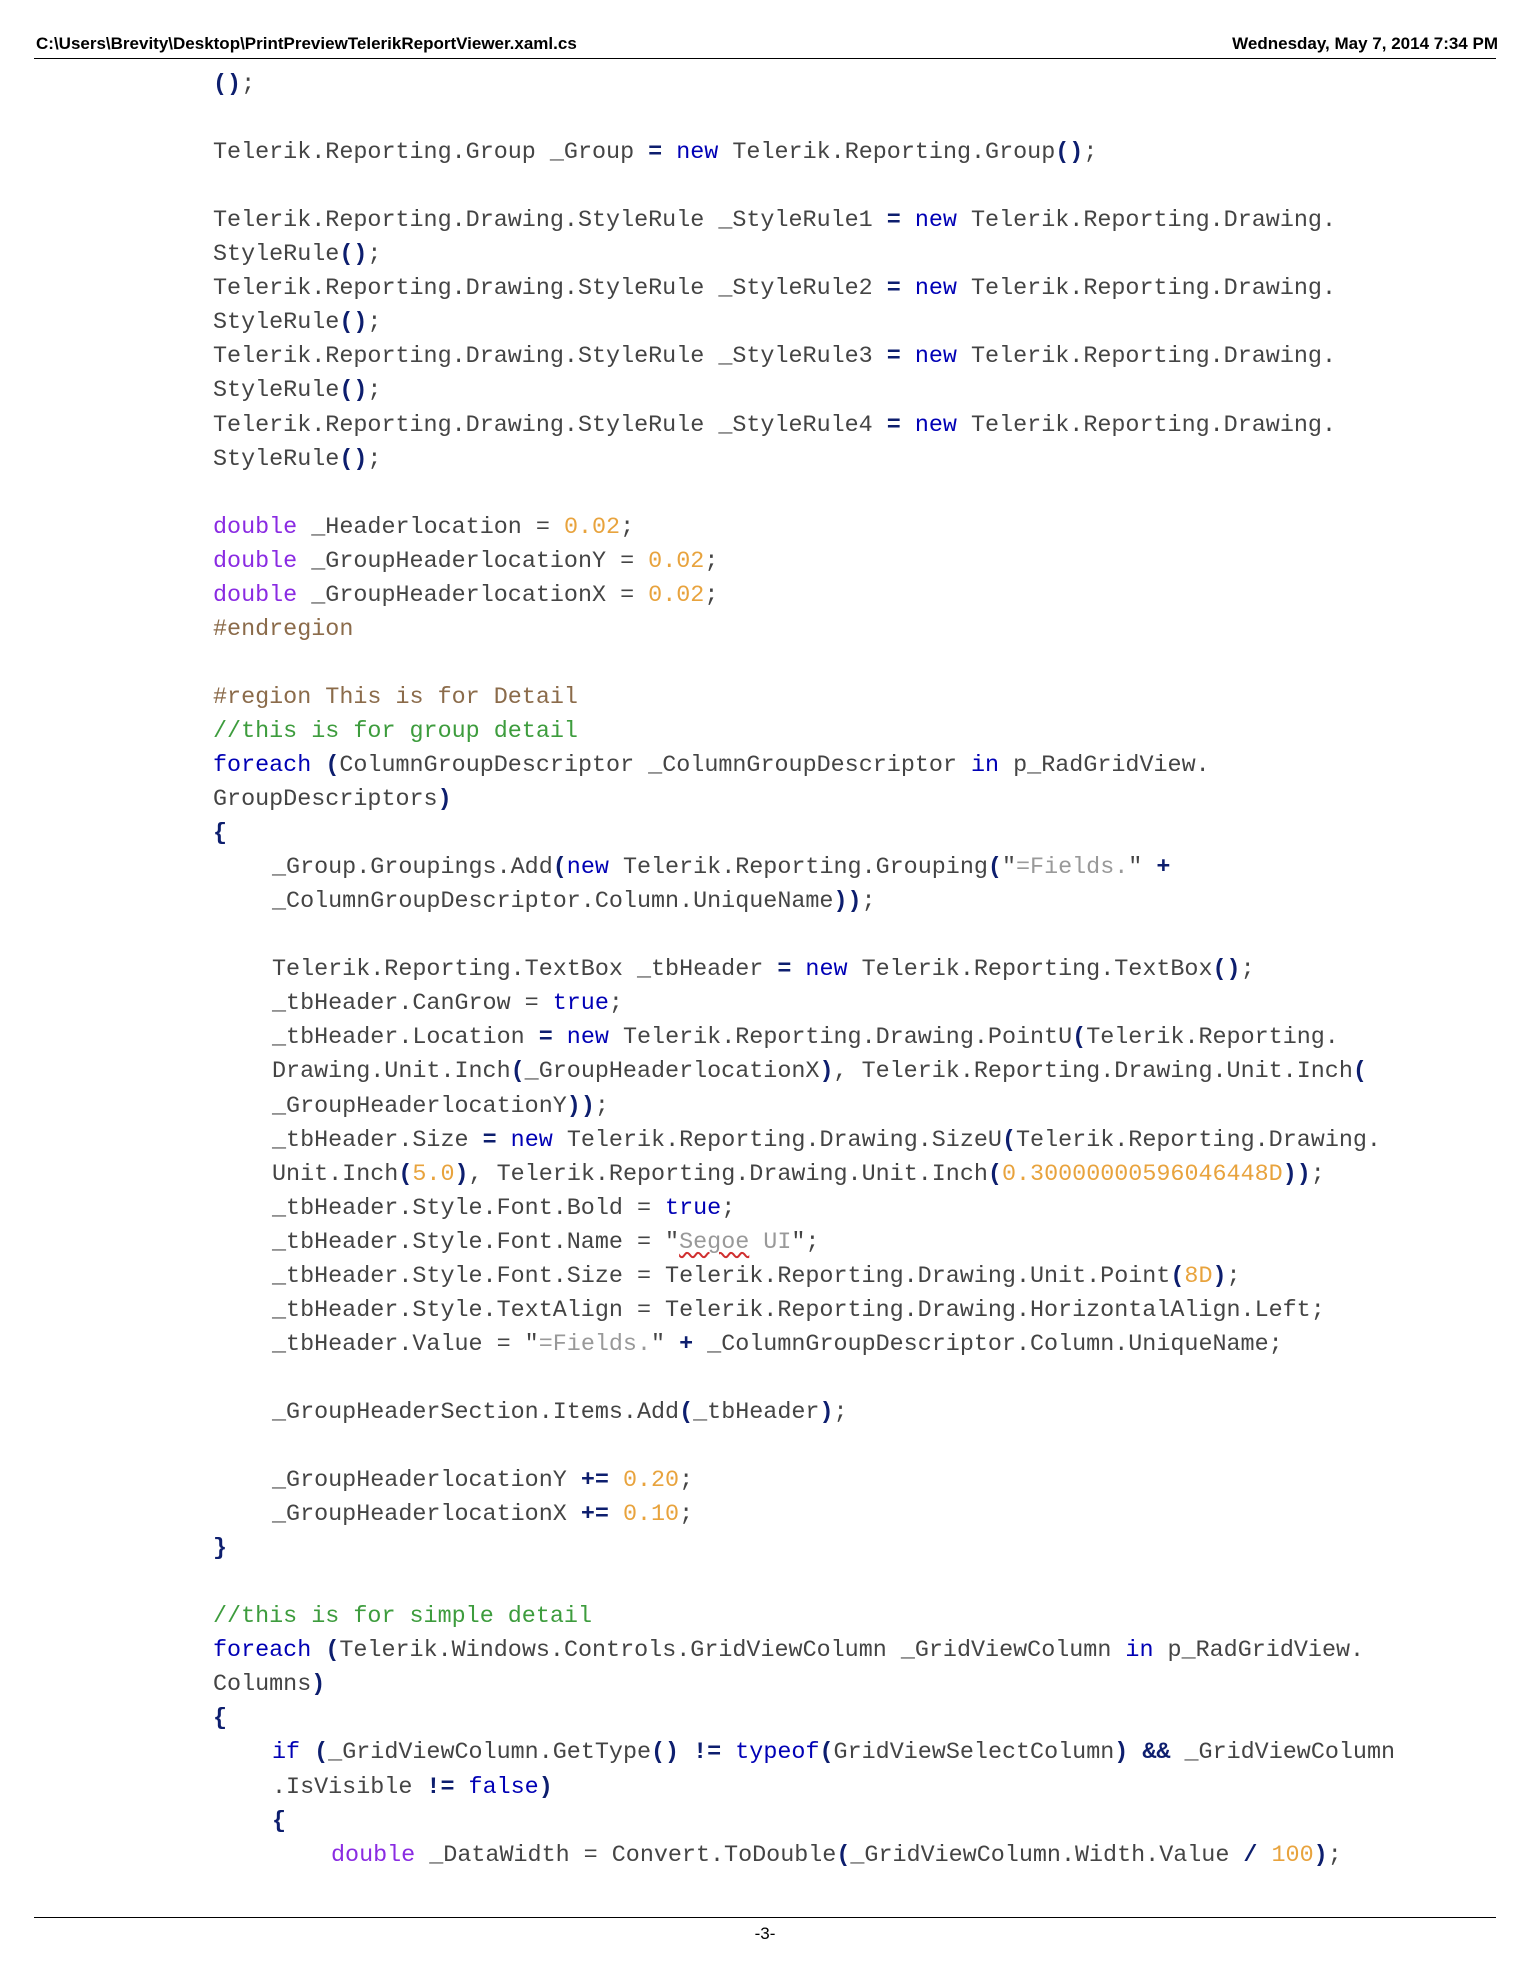 This screenshot has height=1980, width=1530. What do you see at coordinates (412, 868) in the screenshot?
I see `code-token: _Group.Groupings.Add` at bounding box center [412, 868].